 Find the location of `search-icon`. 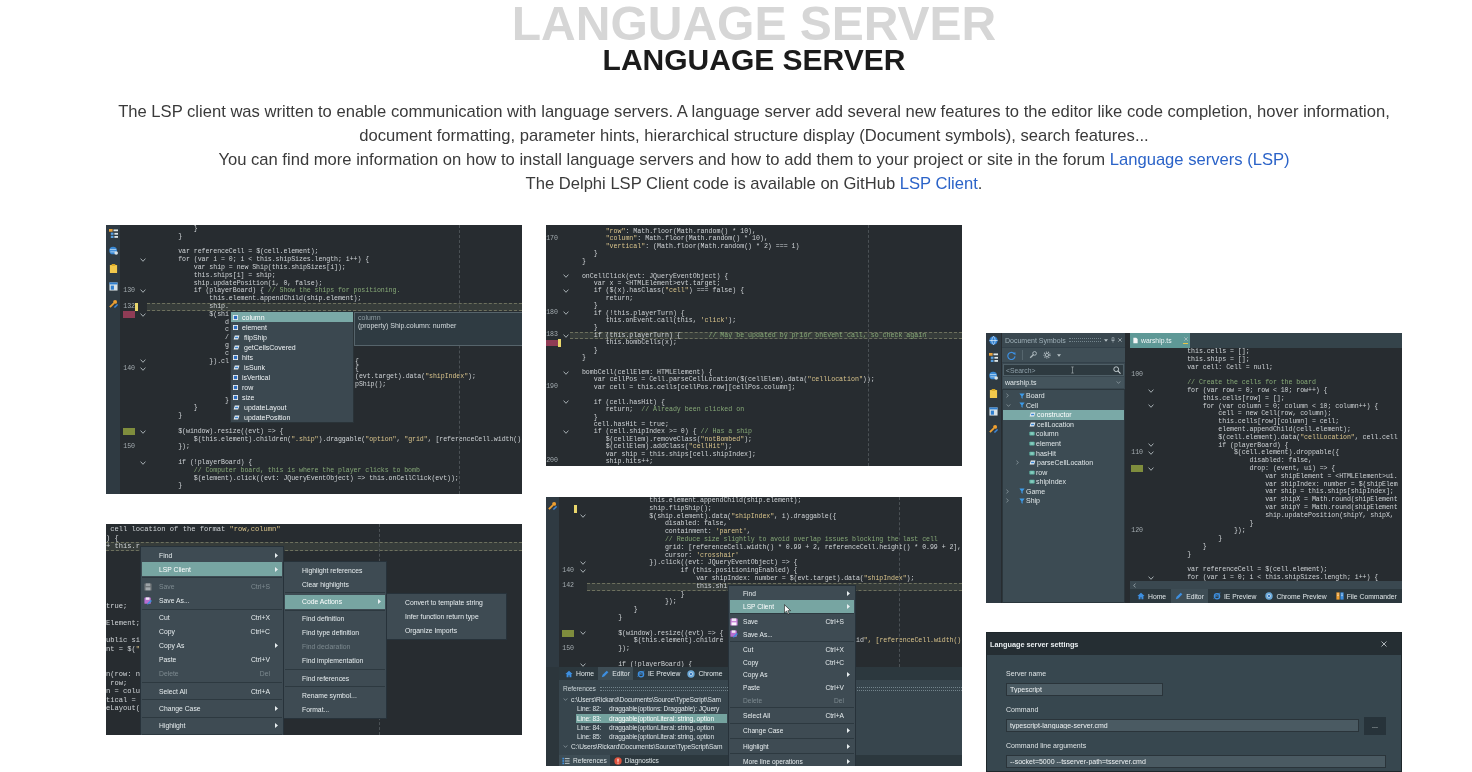

search-icon is located at coordinates (1117, 370).